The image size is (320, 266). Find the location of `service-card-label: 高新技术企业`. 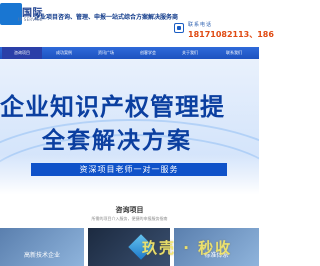

service-card-label: 高新技术企业 is located at coordinates (41, 255).